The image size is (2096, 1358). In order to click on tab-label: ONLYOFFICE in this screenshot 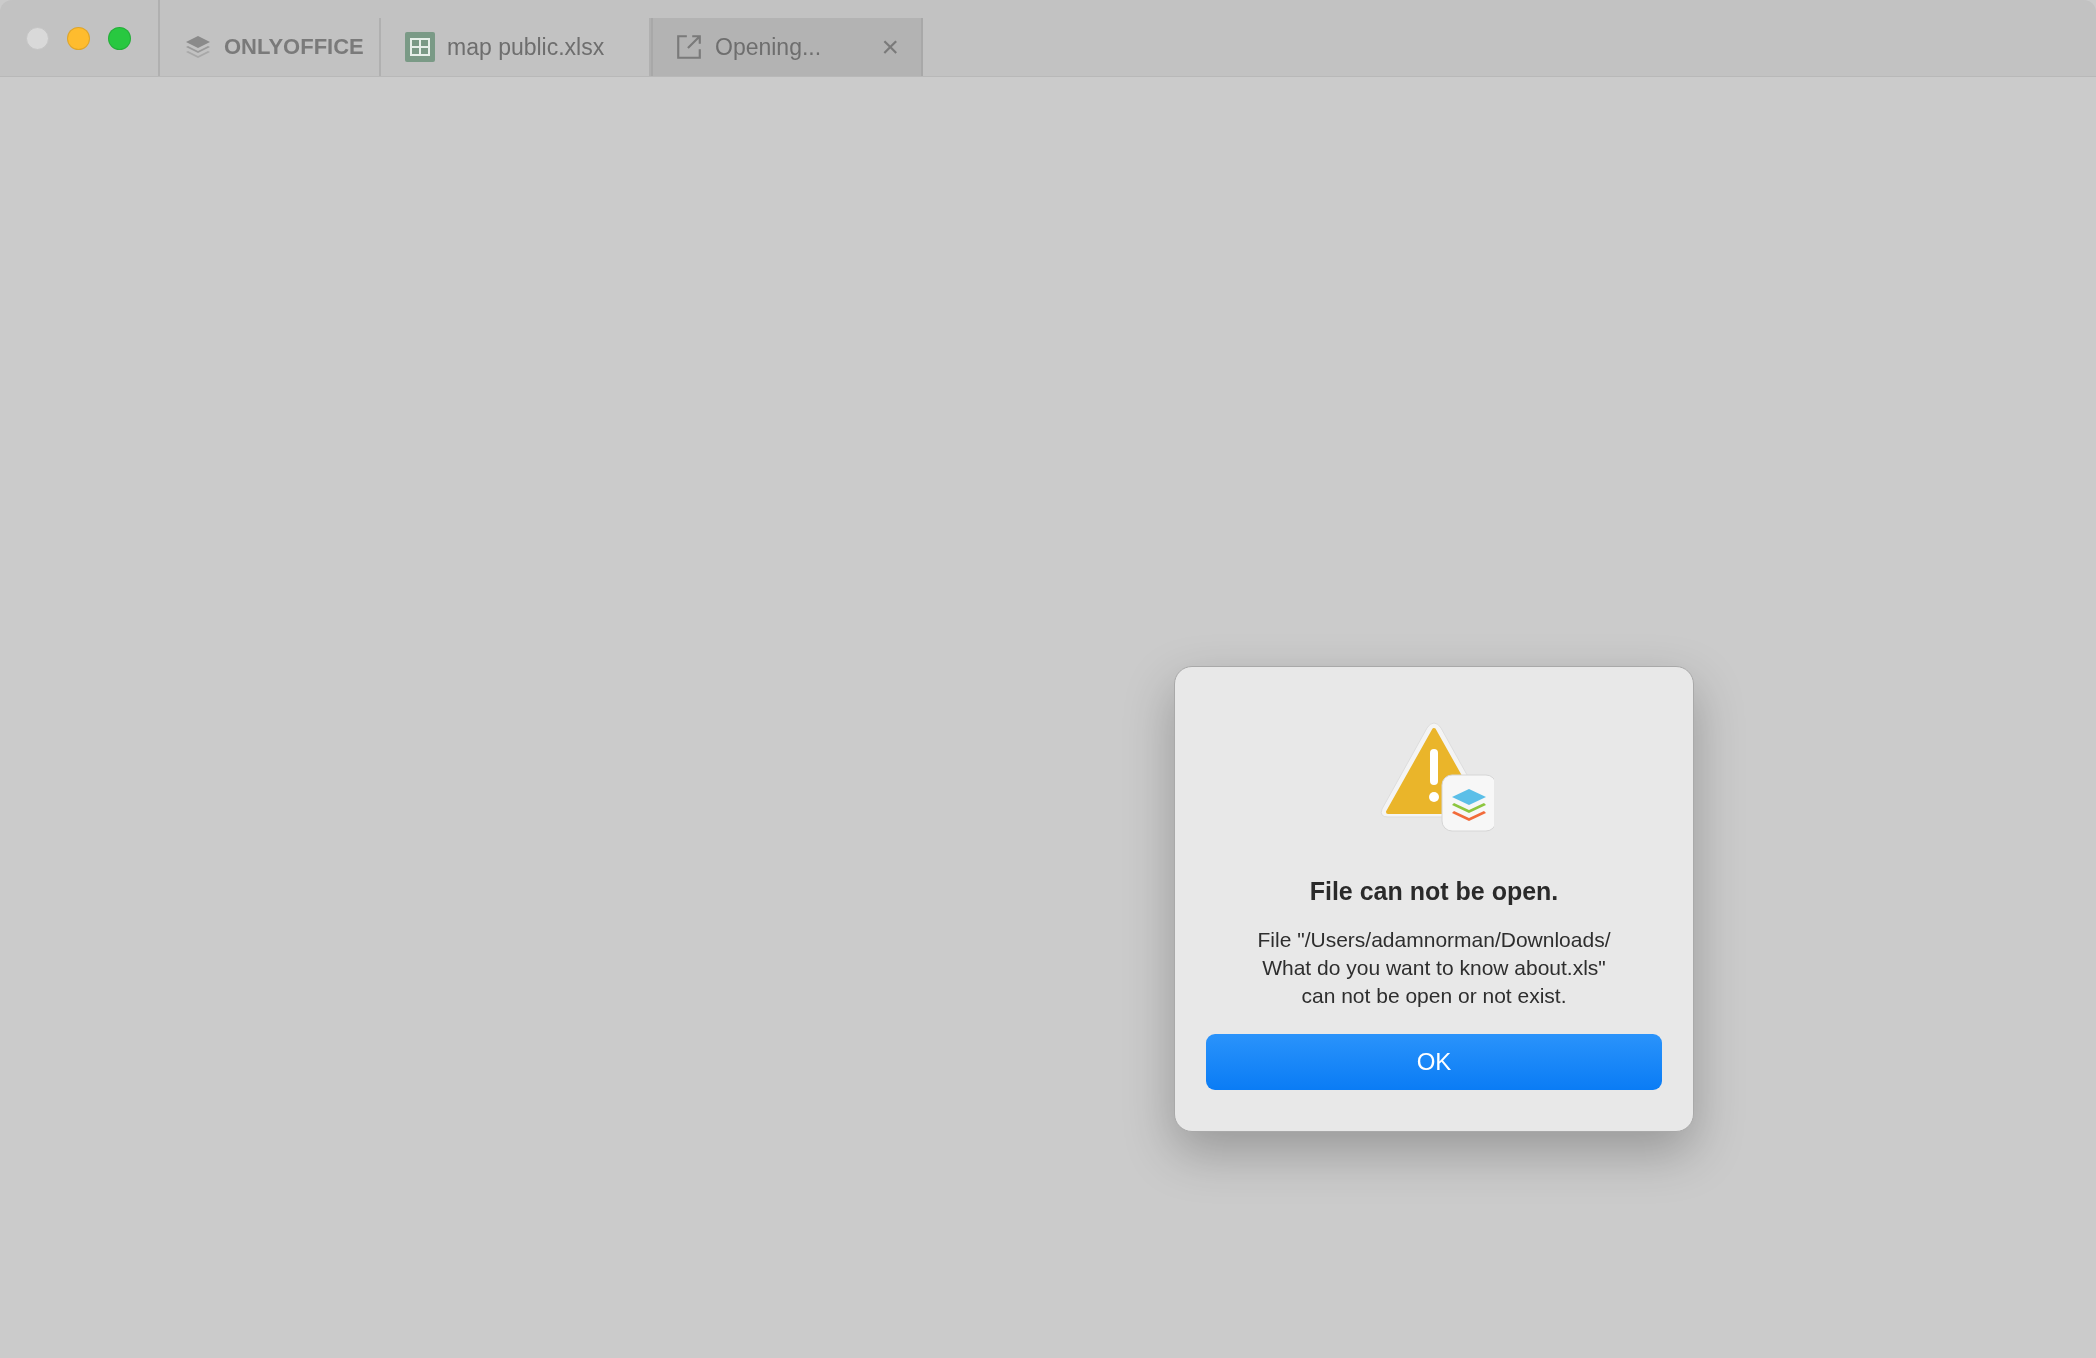, I will do `click(294, 47)`.